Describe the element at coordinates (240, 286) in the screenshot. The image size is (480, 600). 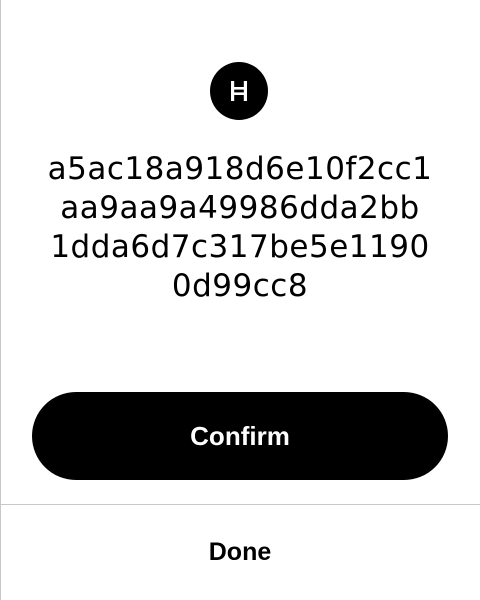
I see `hash-line: 0d99cc8` at that location.